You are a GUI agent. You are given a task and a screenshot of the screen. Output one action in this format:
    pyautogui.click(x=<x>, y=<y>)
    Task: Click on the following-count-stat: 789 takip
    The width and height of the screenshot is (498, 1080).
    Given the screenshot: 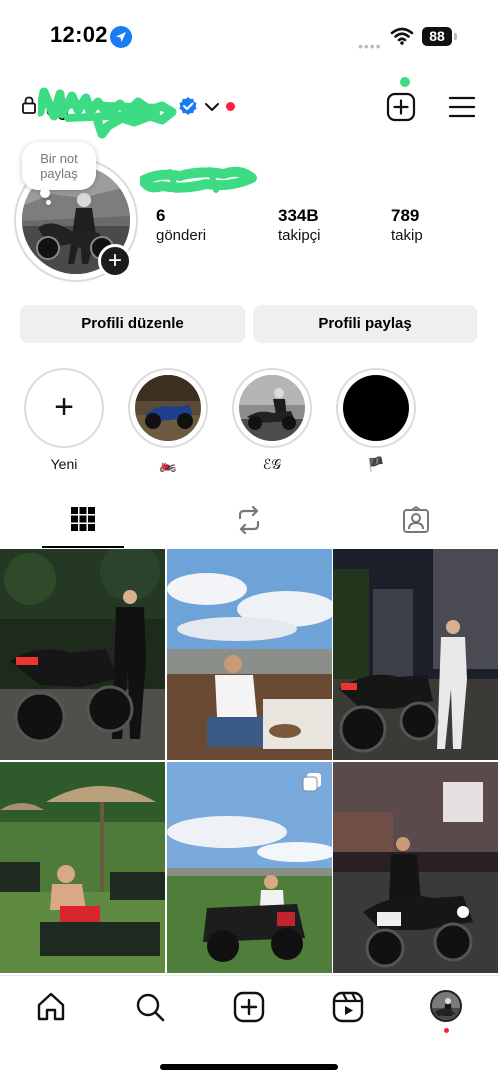 What is the action you would take?
    pyautogui.click(x=407, y=226)
    